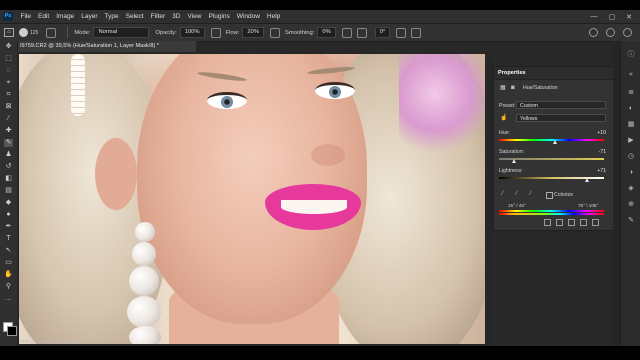 The width and height of the screenshot is (640, 360). I want to click on divider, so click(68, 32).